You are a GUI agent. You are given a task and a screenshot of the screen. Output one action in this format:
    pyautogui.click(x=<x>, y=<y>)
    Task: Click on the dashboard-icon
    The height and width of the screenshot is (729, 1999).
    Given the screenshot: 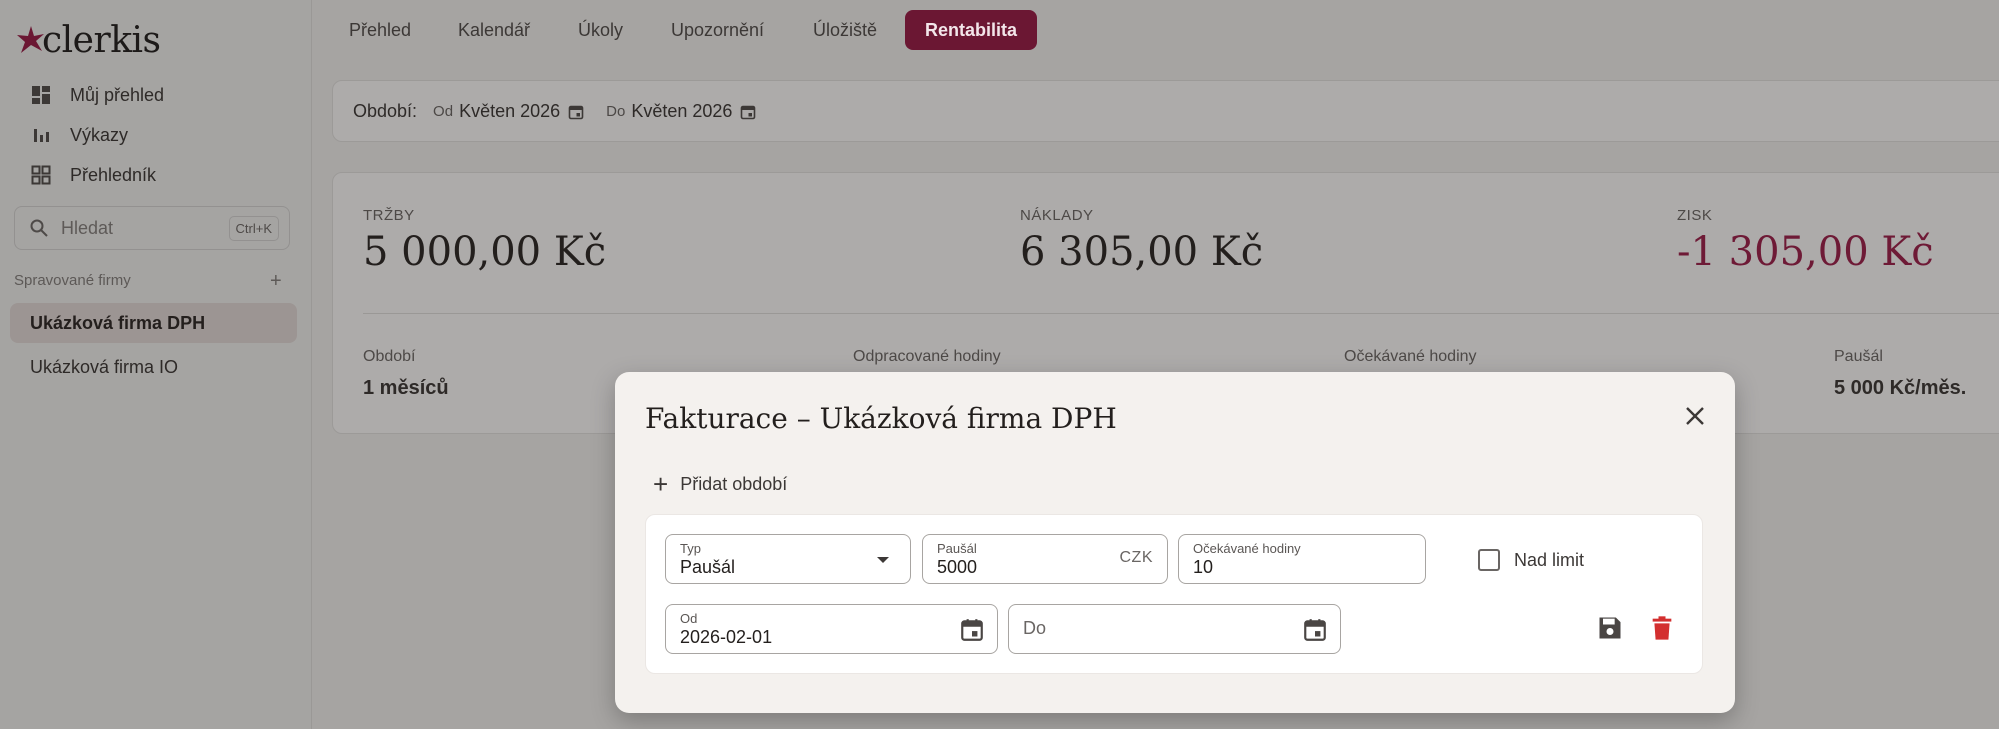 What is the action you would take?
    pyautogui.click(x=41, y=95)
    